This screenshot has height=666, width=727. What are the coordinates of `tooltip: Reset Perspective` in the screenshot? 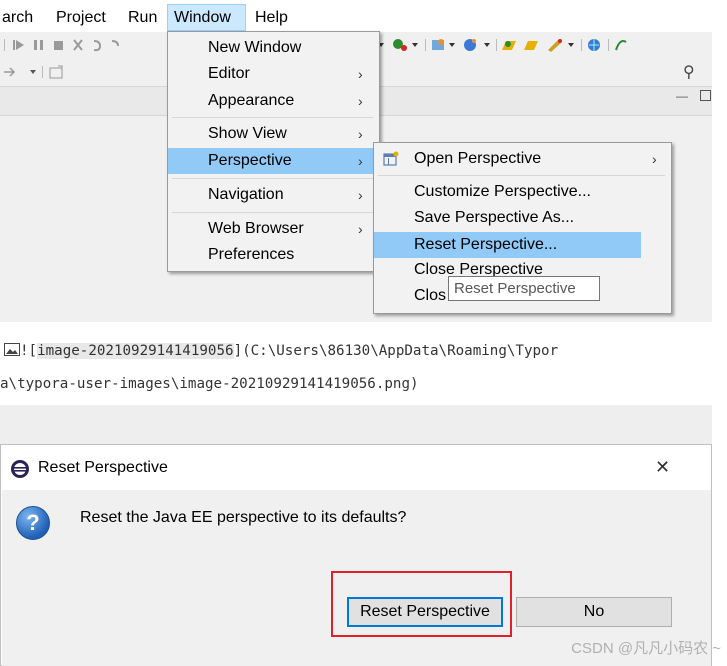 It's located at (524, 288).